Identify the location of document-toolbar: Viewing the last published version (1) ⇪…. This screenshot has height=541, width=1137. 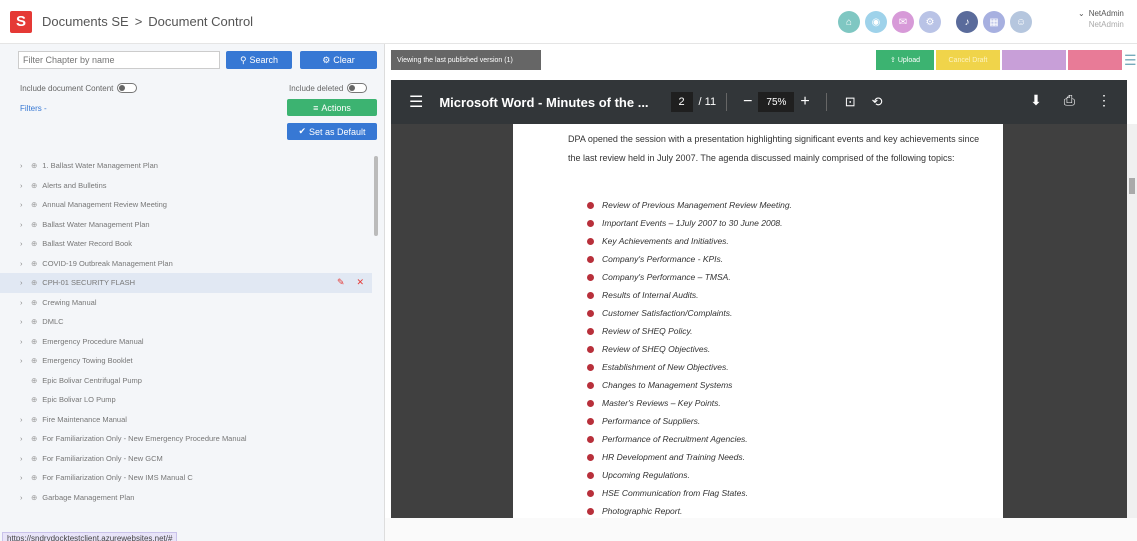
(764, 61).